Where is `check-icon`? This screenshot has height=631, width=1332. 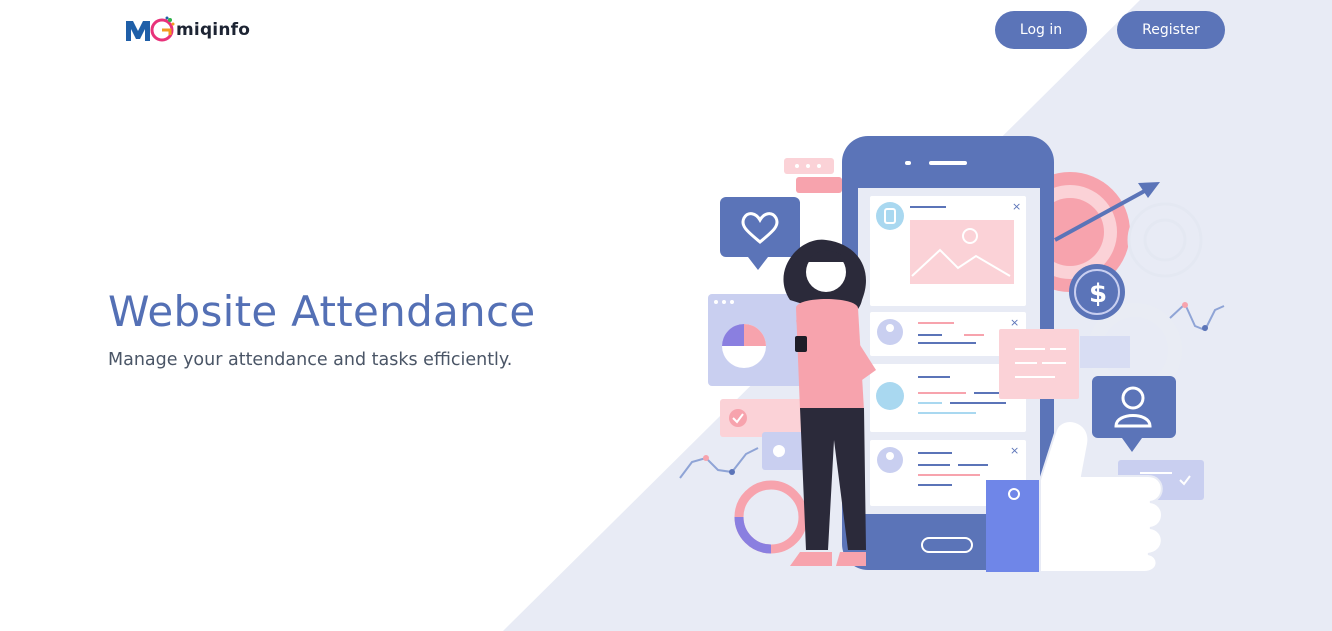
check-icon is located at coordinates (738, 418).